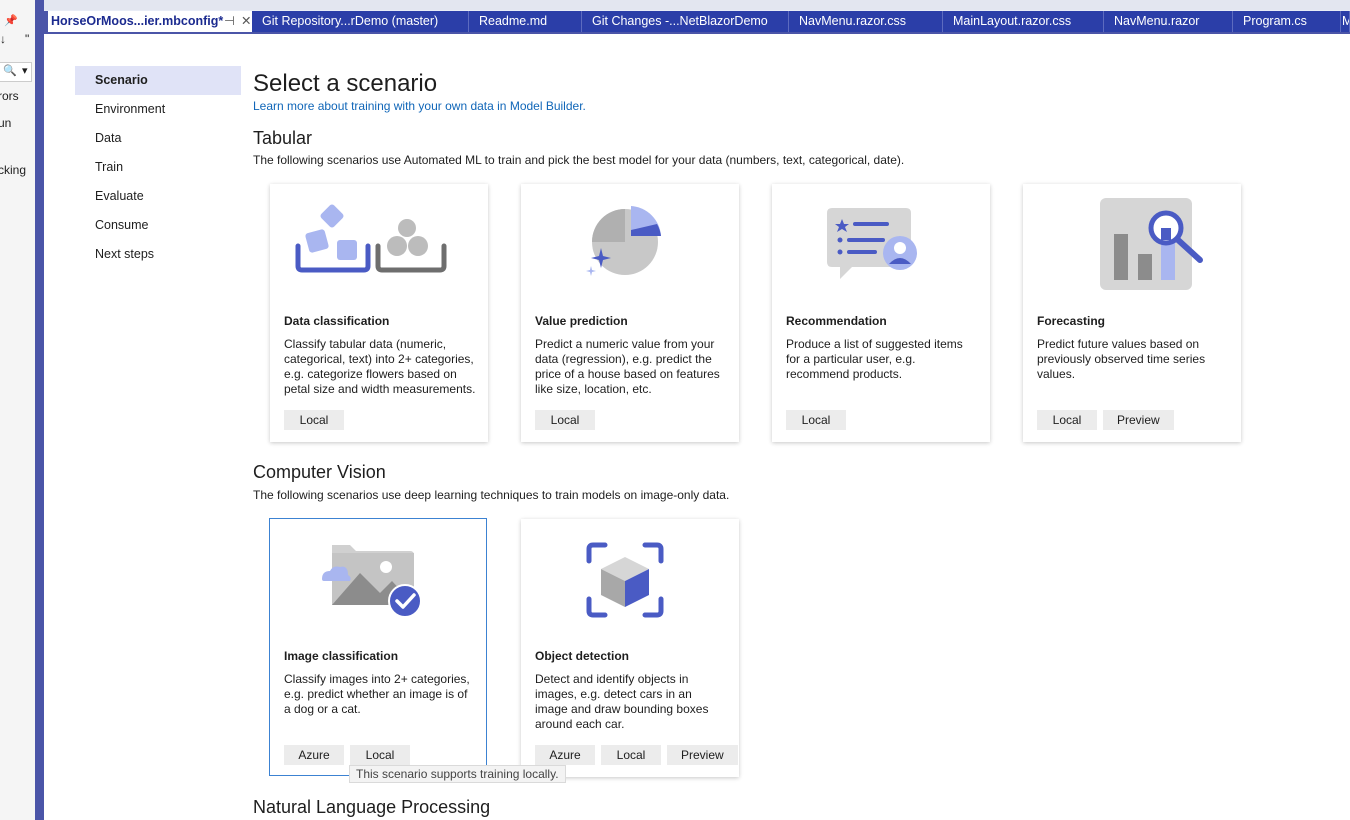  What do you see at coordinates (158, 138) in the screenshot?
I see `nav-item-data: Data` at bounding box center [158, 138].